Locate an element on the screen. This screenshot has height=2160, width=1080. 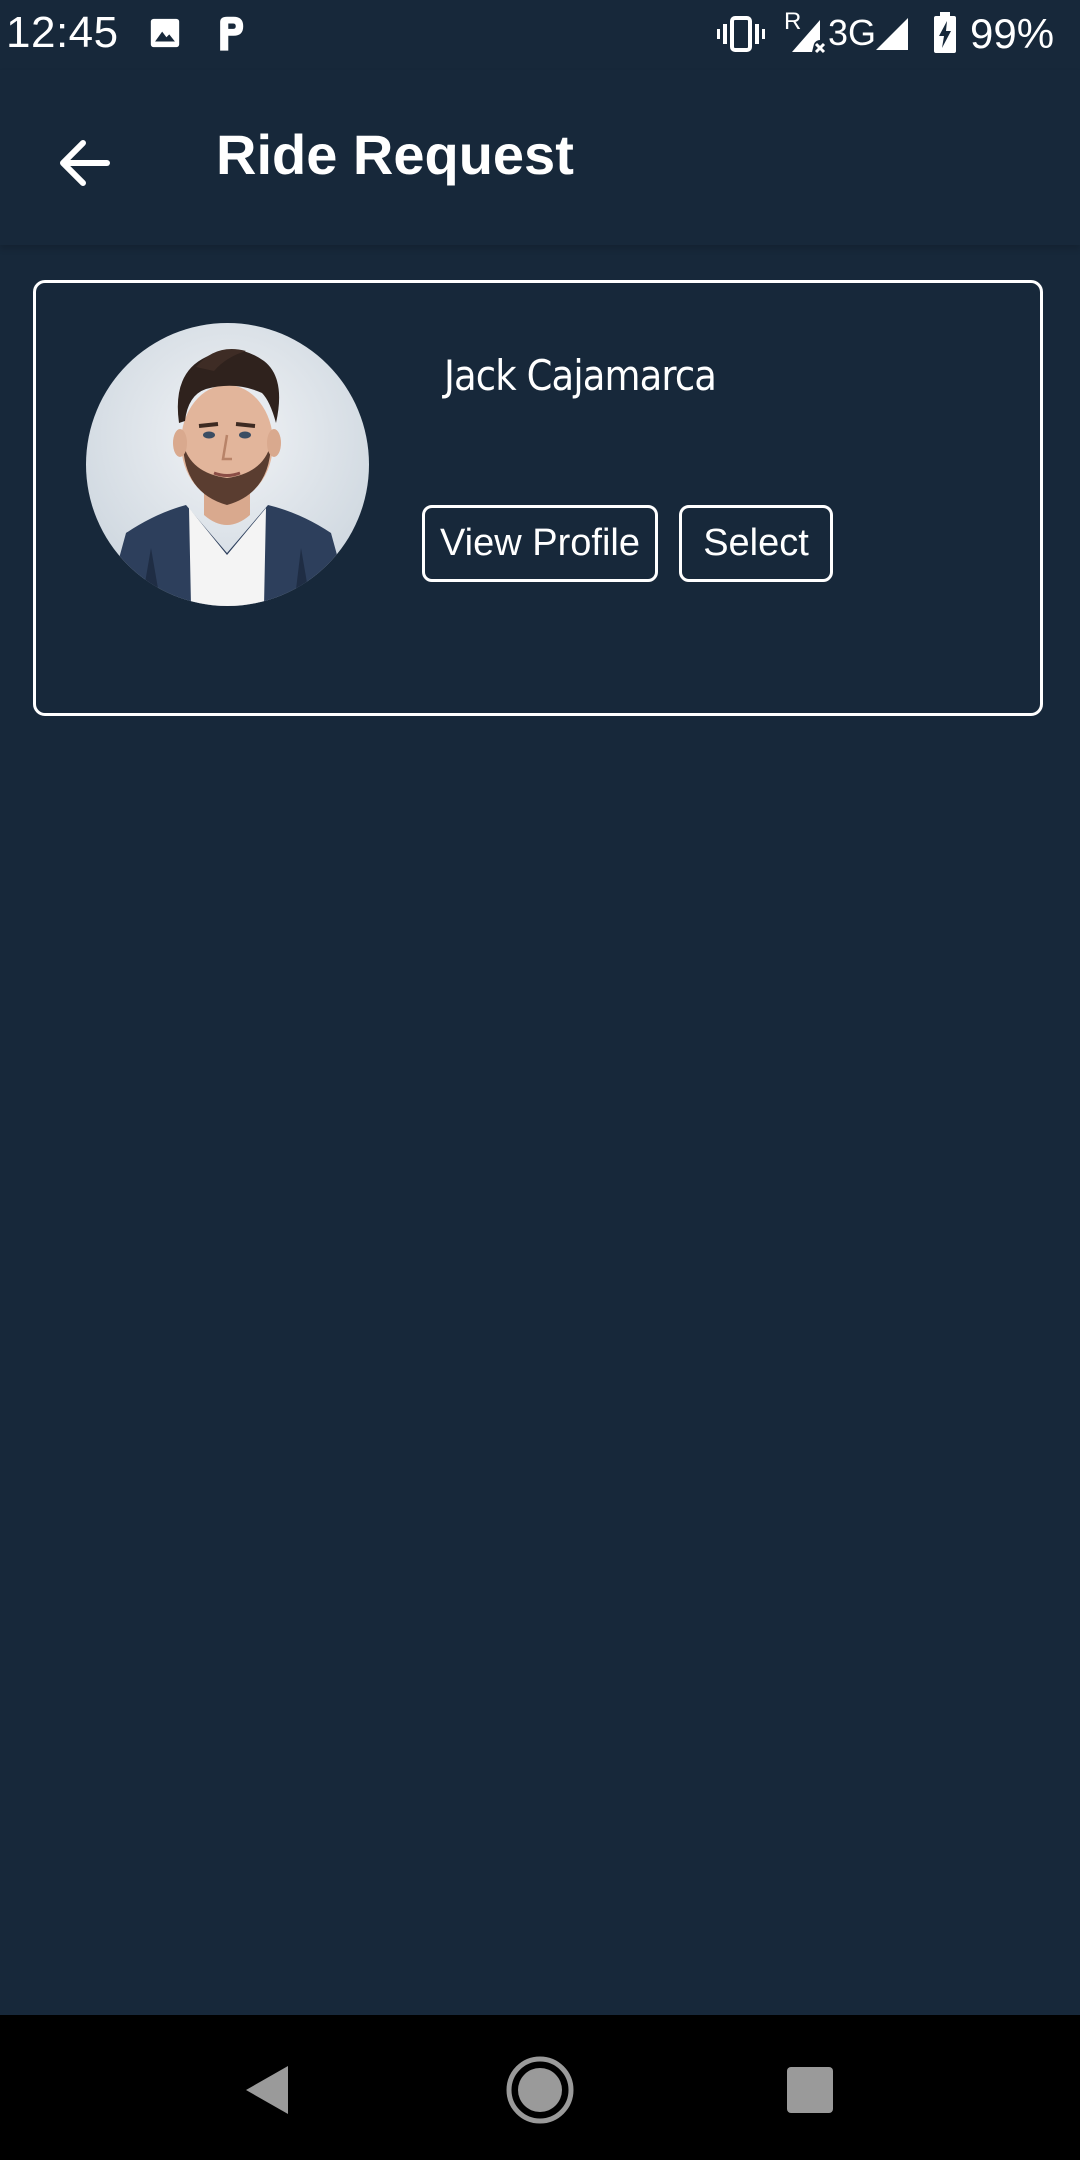
signal-icon is located at coordinates (892, 34).